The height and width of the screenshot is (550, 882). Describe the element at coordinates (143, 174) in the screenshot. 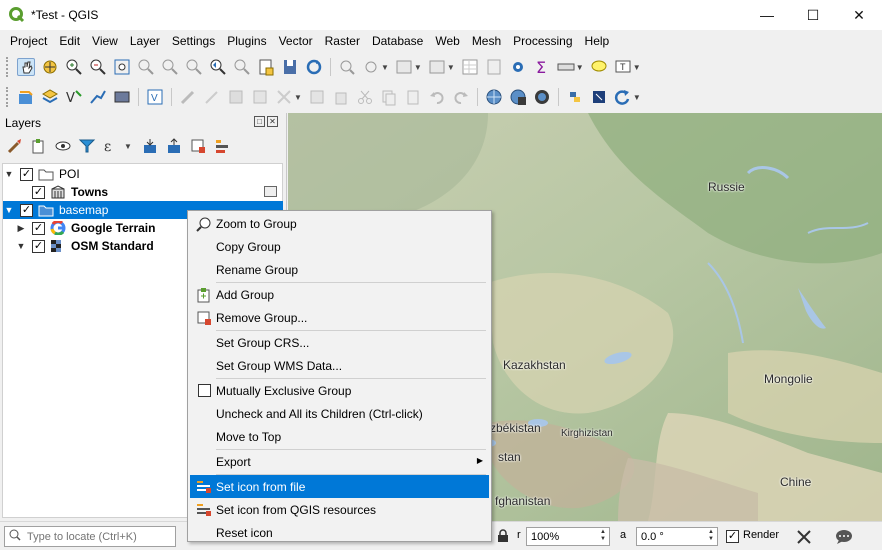

I see `layer-tree-item-poi: ▼ ✓ POI` at that location.